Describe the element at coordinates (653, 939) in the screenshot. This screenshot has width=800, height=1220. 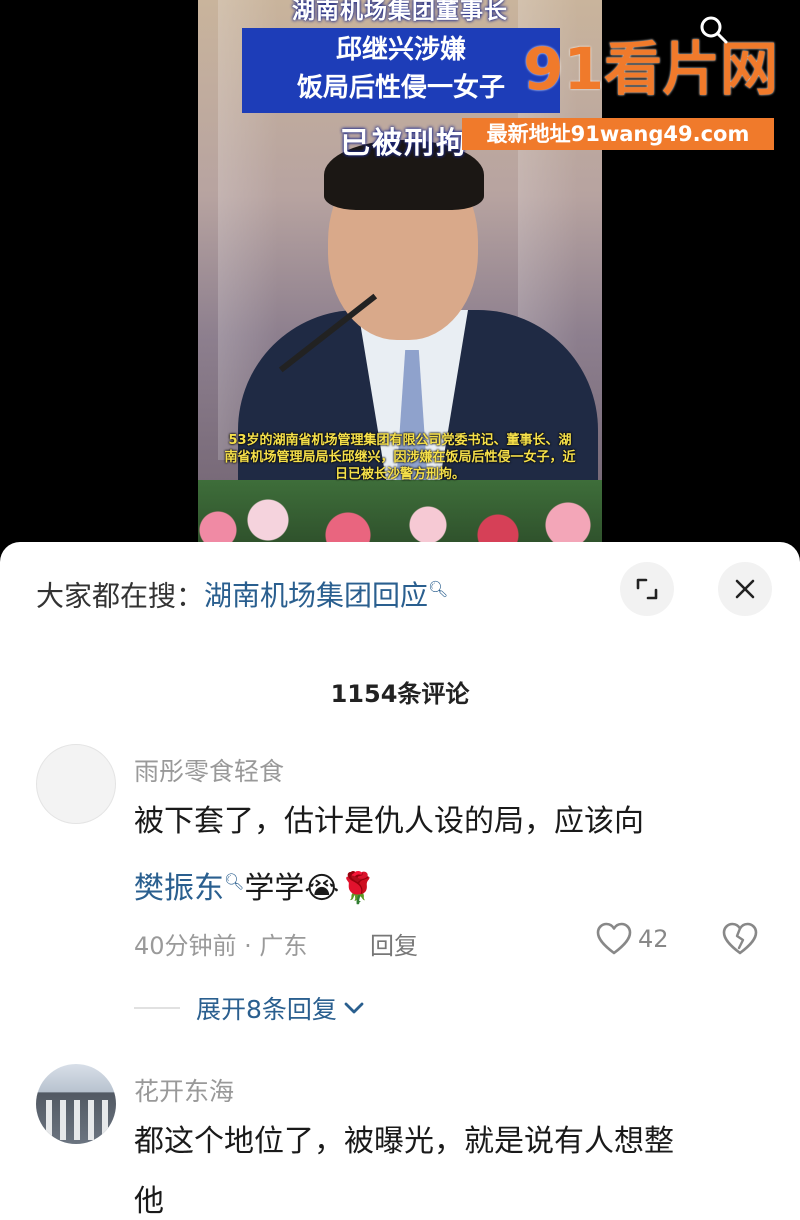
I see `like-count: 42` at that location.